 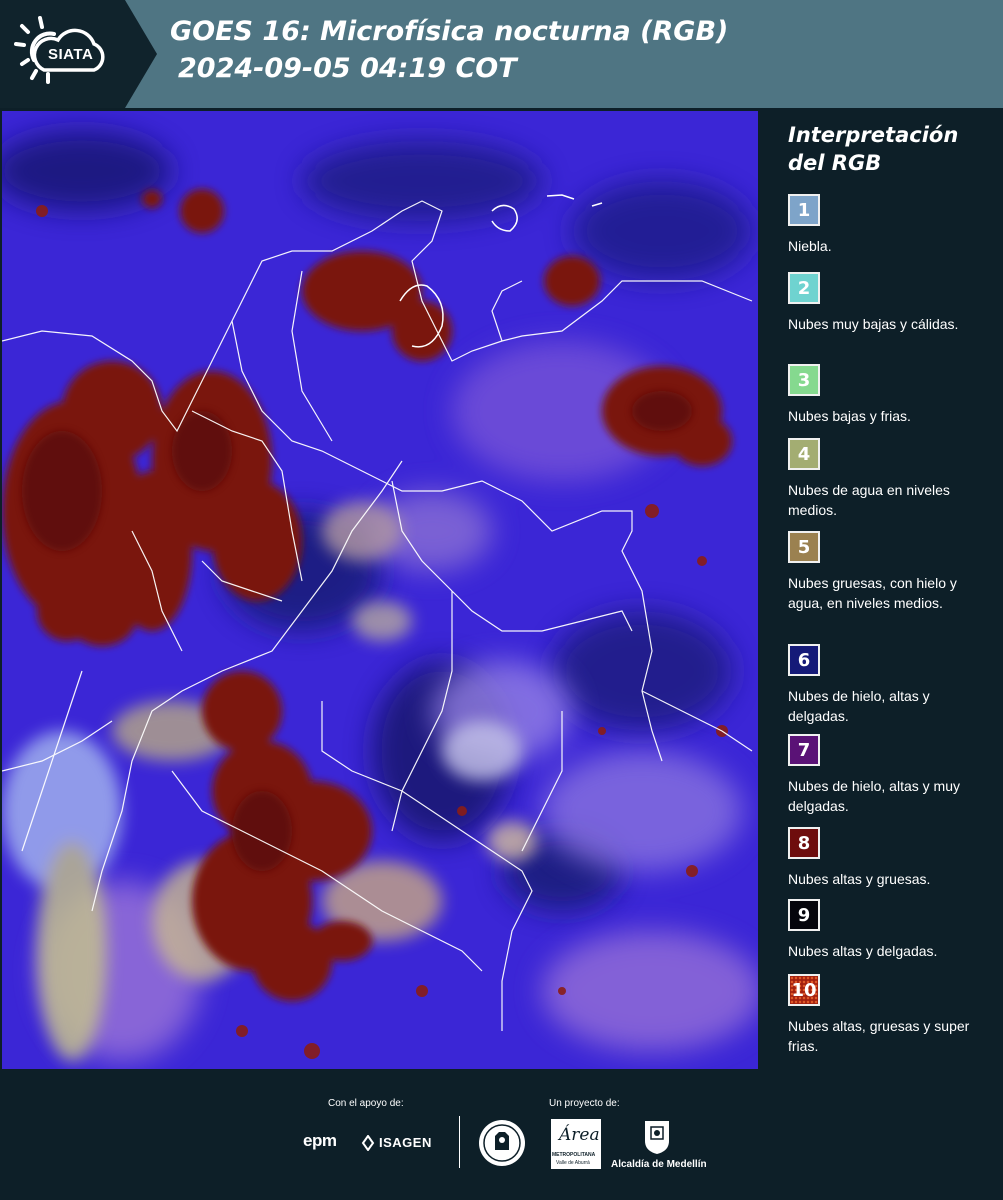 What do you see at coordinates (804, 660) in the screenshot?
I see `legend-swatch: 6` at bounding box center [804, 660].